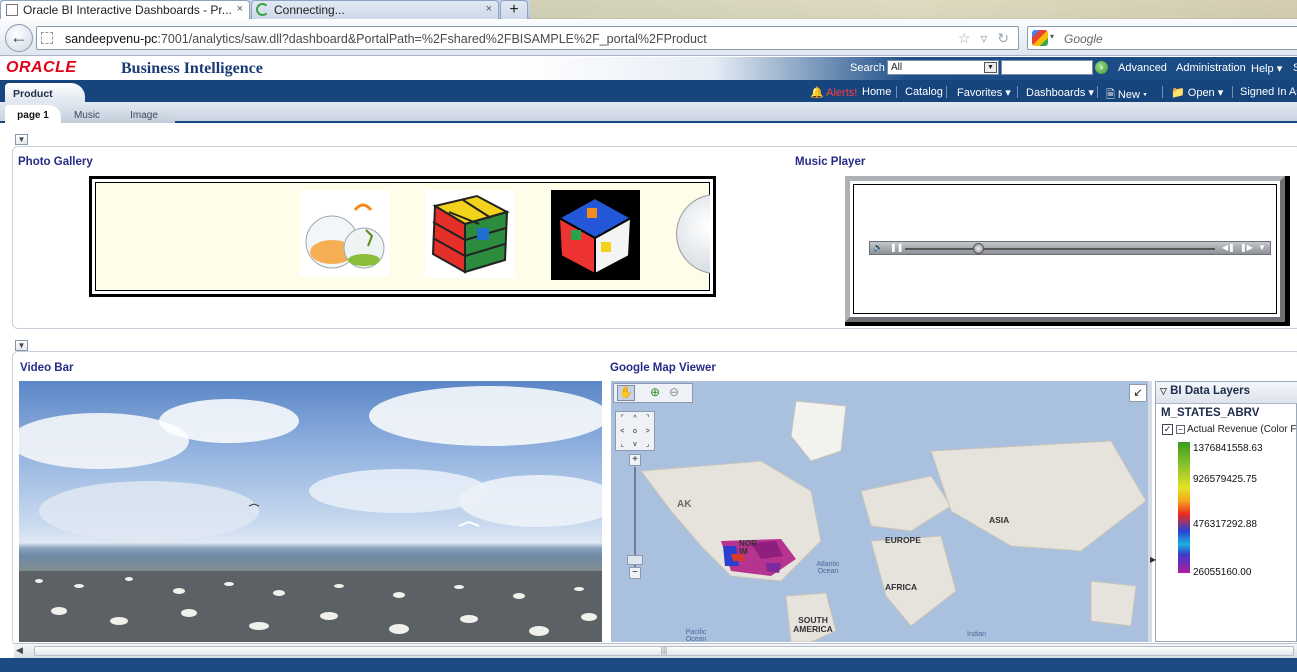 The height and width of the screenshot is (672, 1297). Describe the element at coordinates (622, 431) in the screenshot. I see `pan-left-icon: <` at that location.